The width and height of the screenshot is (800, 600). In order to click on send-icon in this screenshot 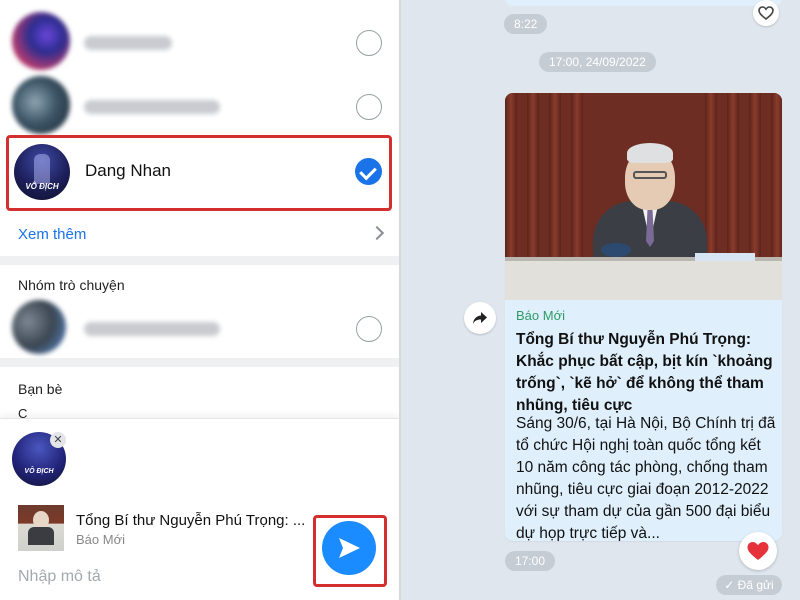, I will do `click(349, 548)`.